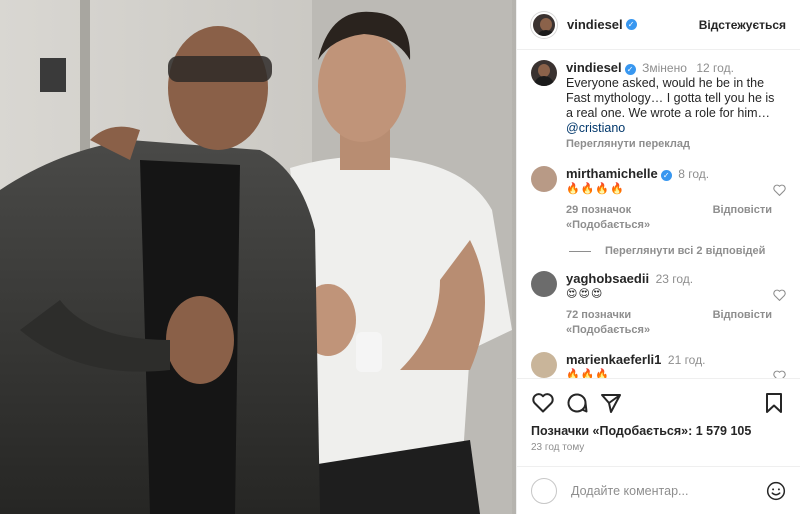 Image resolution: width=800 pixels, height=514 pixels. I want to click on post-timestamp: 23 год тому, so click(658, 447).